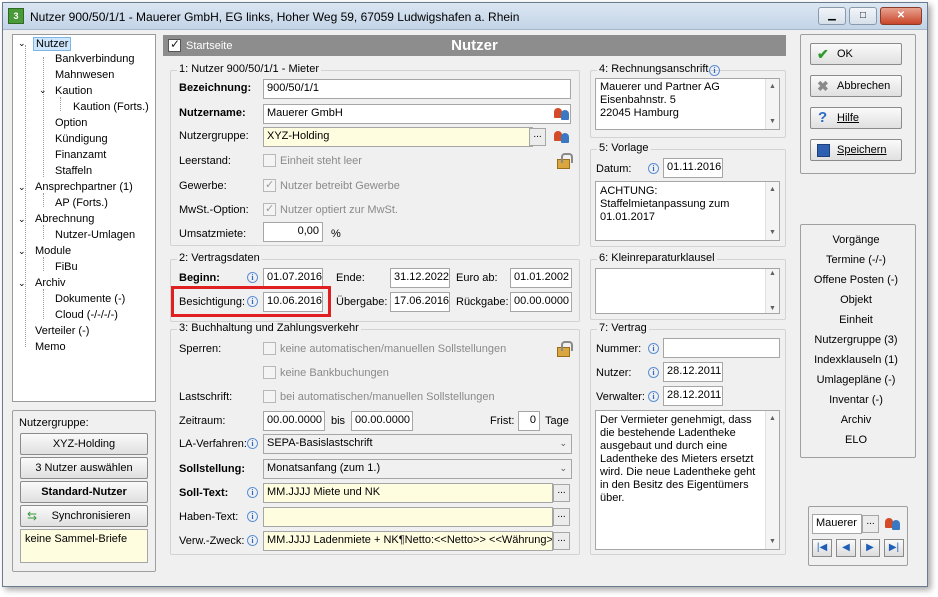 Image resolution: width=938 pixels, height=597 pixels. Describe the element at coordinates (856, 54) in the screenshot. I see `ok-button: ✔ OK` at that location.